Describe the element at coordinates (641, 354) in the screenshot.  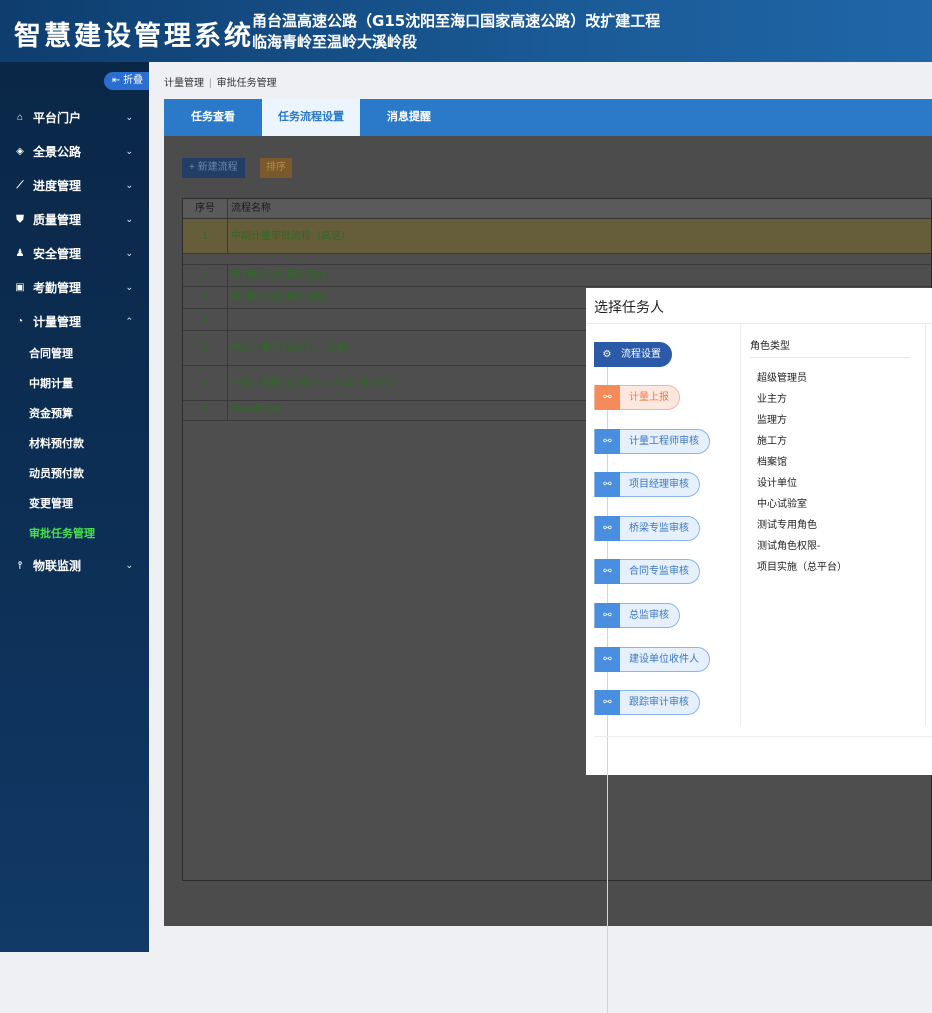
I see `flow-node-label: 流程设置` at that location.